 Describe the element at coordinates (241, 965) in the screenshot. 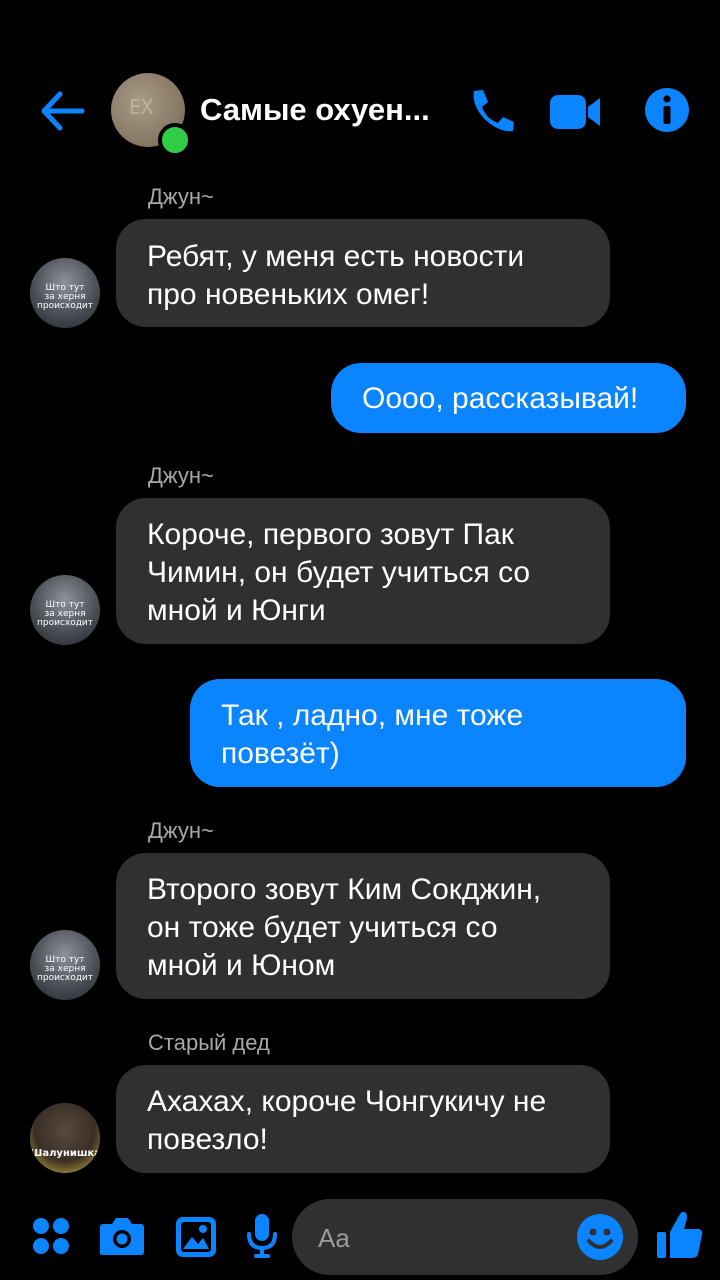

I see `message-line: мной и Юном` at that location.